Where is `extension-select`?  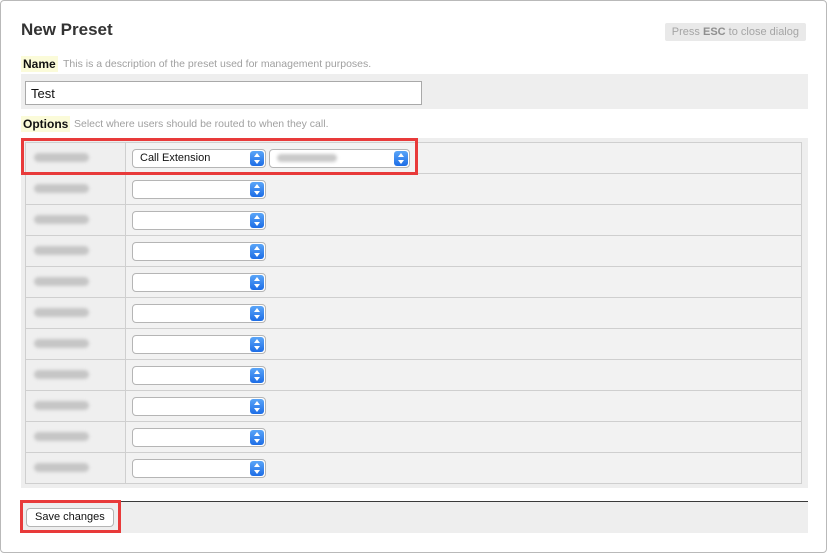
extension-select is located at coordinates (339, 158).